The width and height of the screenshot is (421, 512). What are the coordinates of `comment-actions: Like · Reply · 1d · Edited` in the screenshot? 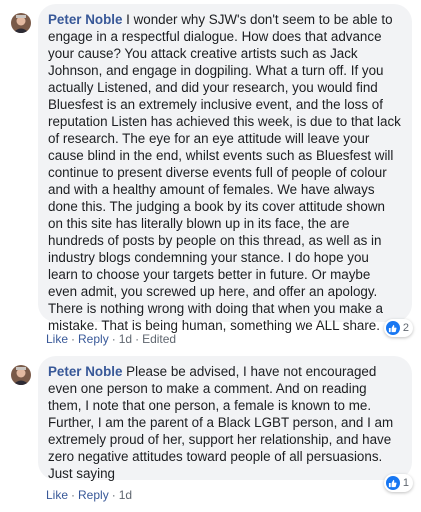 It's located at (111, 339).